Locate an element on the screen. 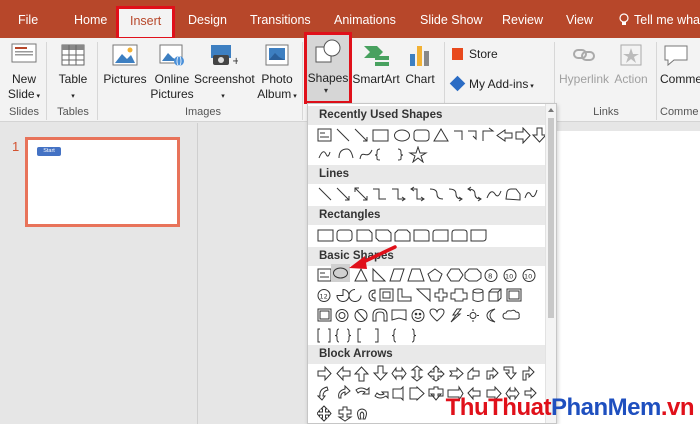 The image size is (700, 424). recent-shapes-icons is located at coordinates (432, 135).